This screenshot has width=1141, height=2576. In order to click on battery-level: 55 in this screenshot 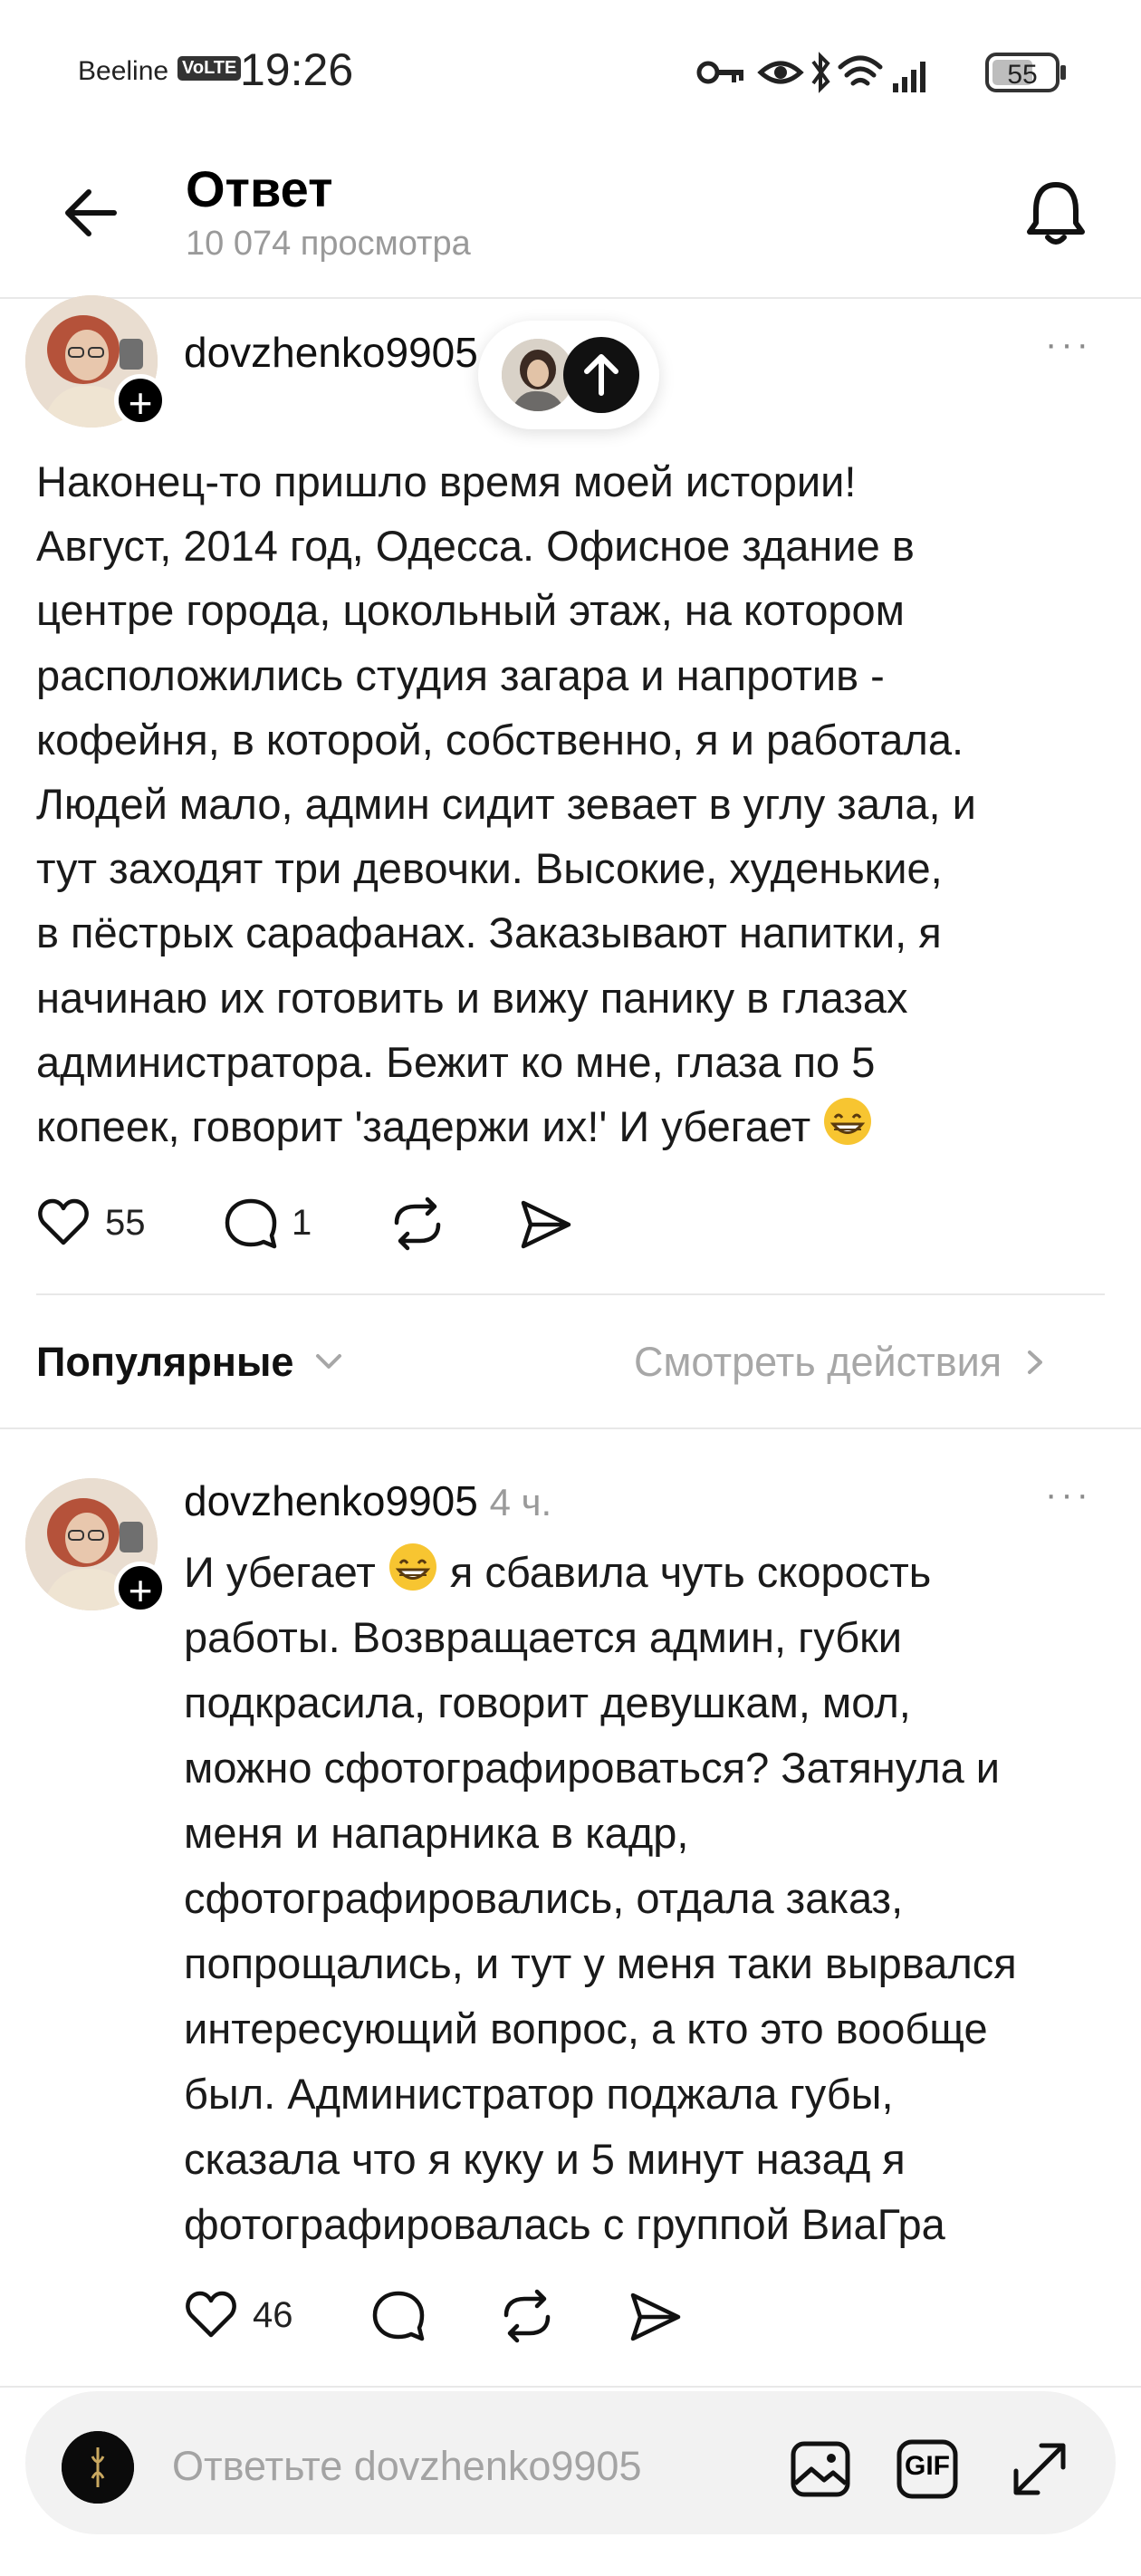, I will do `click(1022, 75)`.